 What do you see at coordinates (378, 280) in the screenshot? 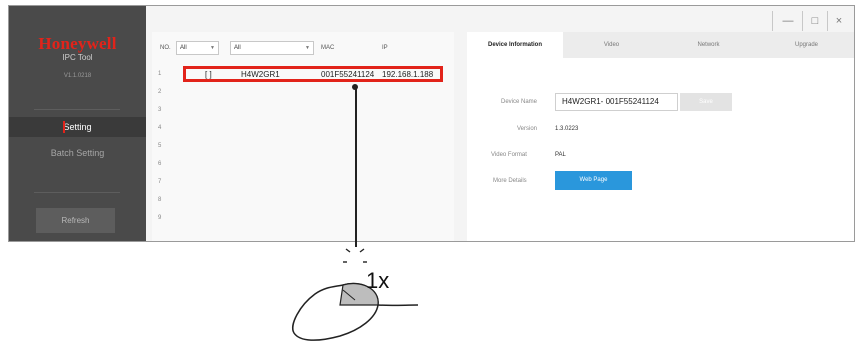
I see `click-count-label: 1x` at bounding box center [378, 280].